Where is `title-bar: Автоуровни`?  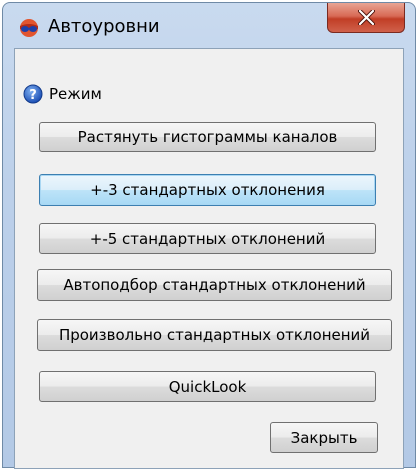 title-bar: Автоуровни is located at coordinates (209, 25).